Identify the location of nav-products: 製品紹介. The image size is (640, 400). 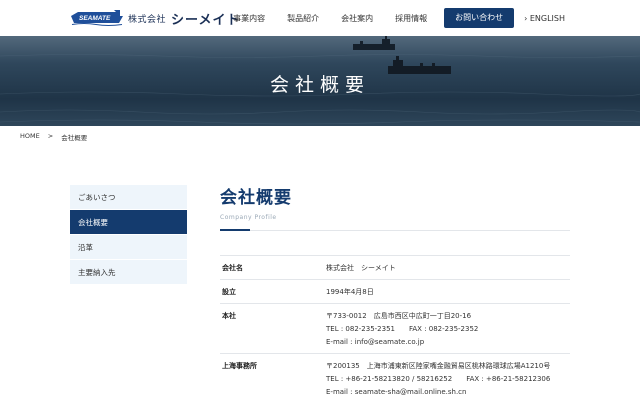
(303, 18).